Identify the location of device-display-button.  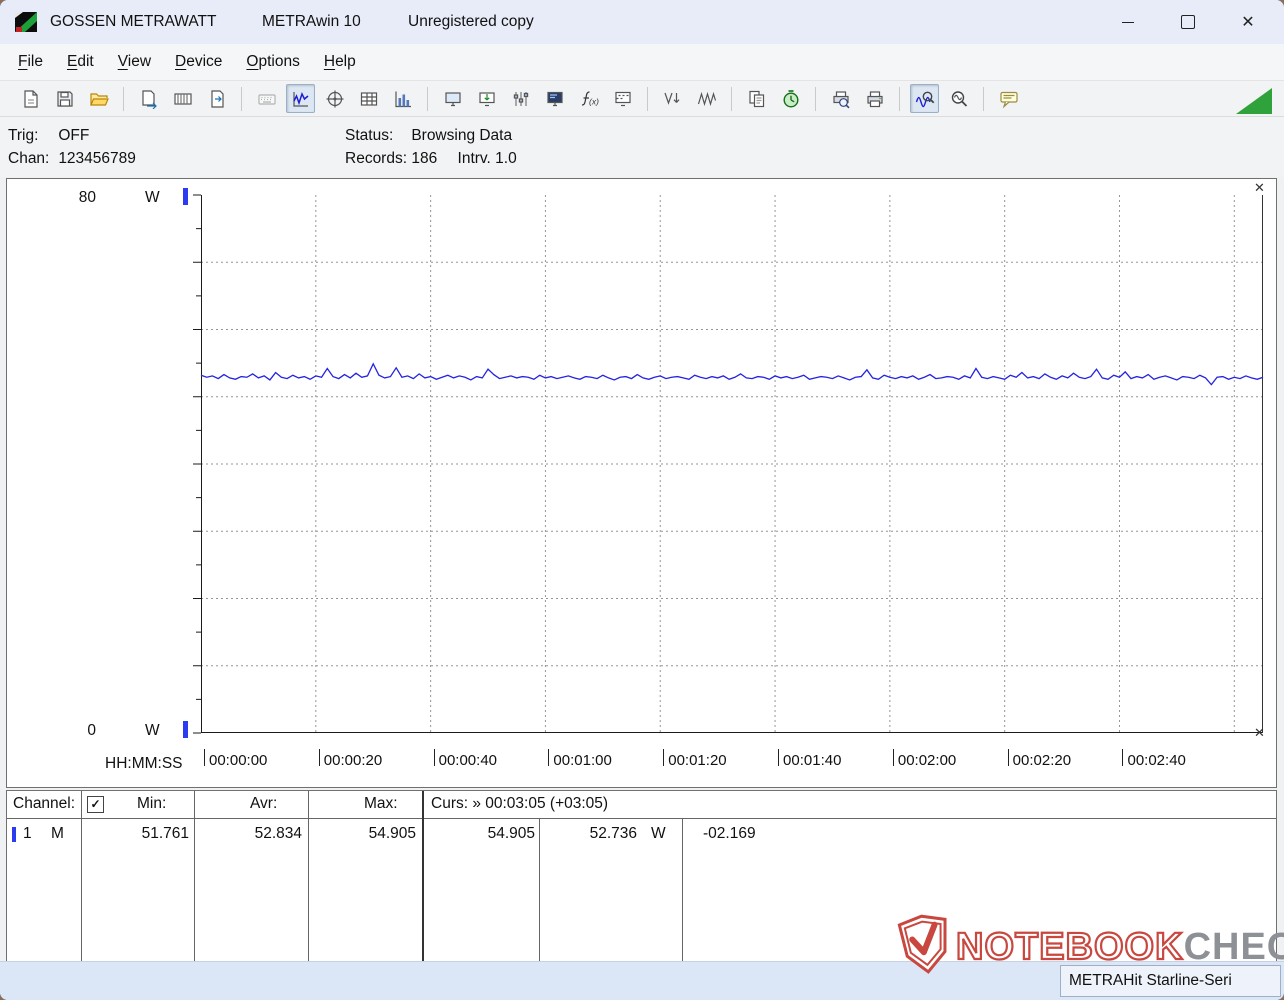
(554, 98).